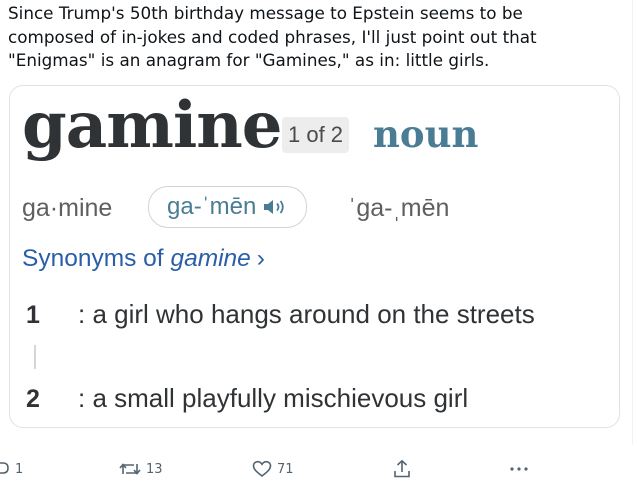  What do you see at coordinates (33, 399) in the screenshot?
I see `definition-number: 2` at bounding box center [33, 399].